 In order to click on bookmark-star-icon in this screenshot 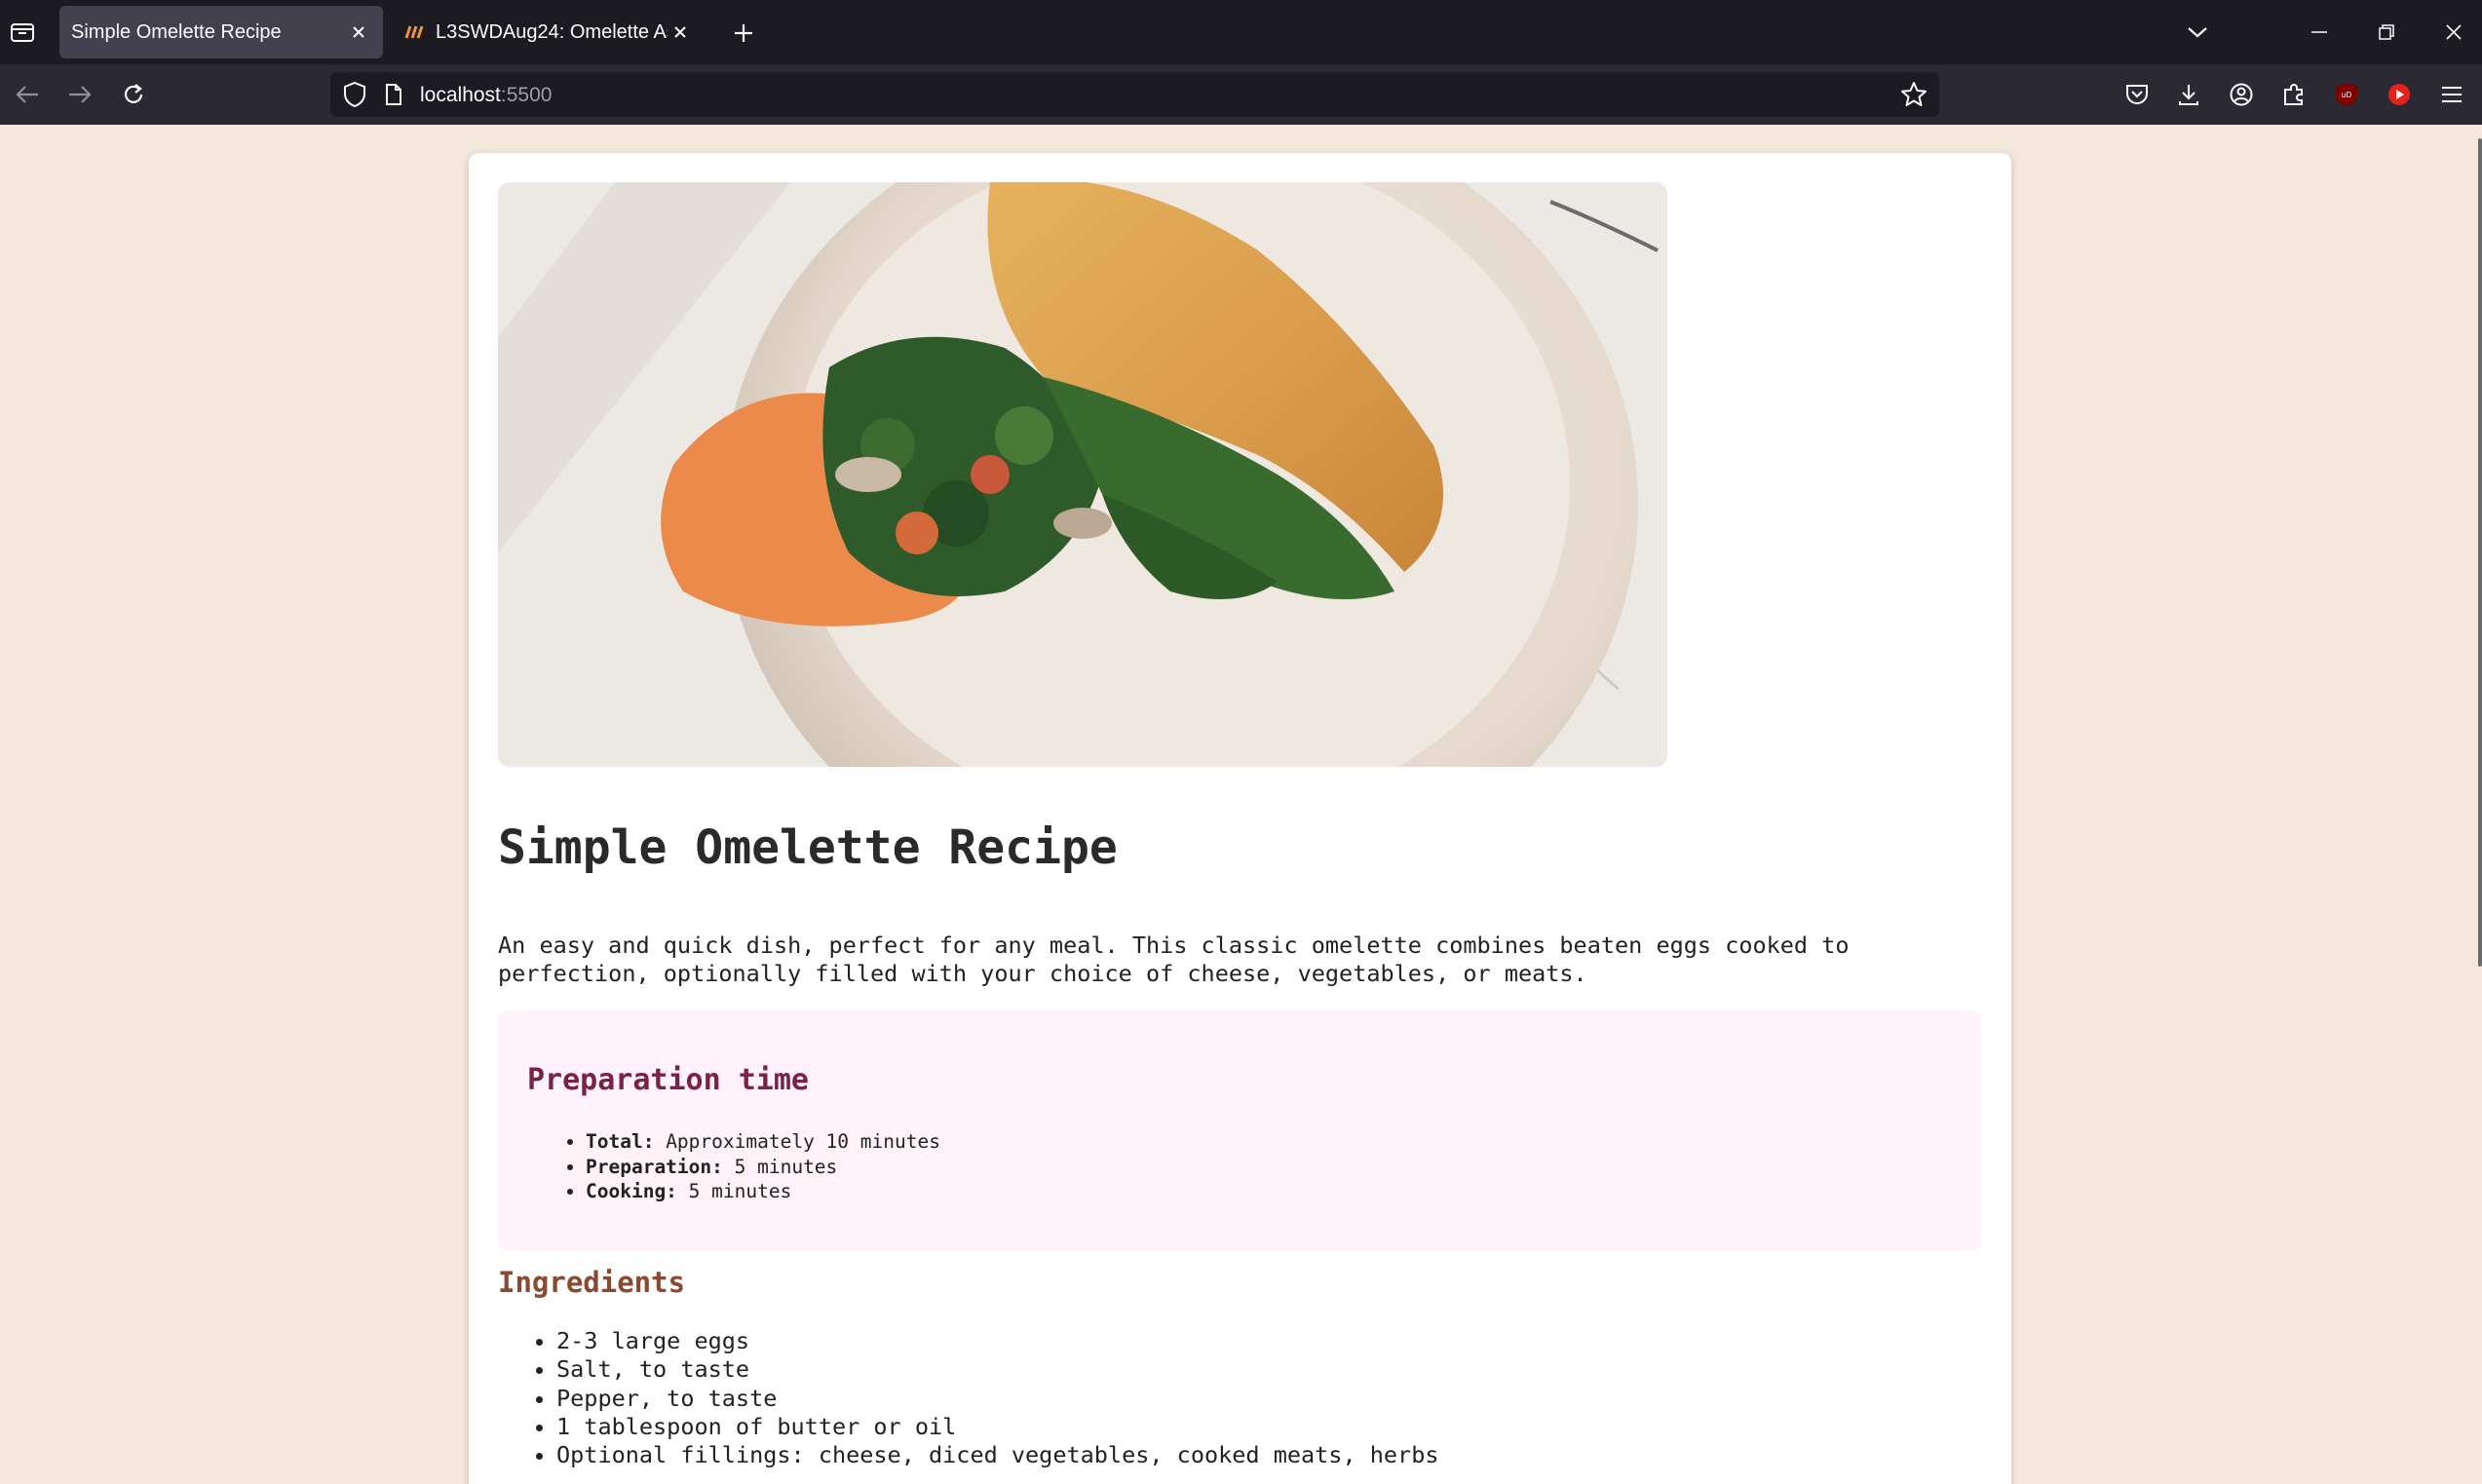, I will do `click(1914, 97)`.